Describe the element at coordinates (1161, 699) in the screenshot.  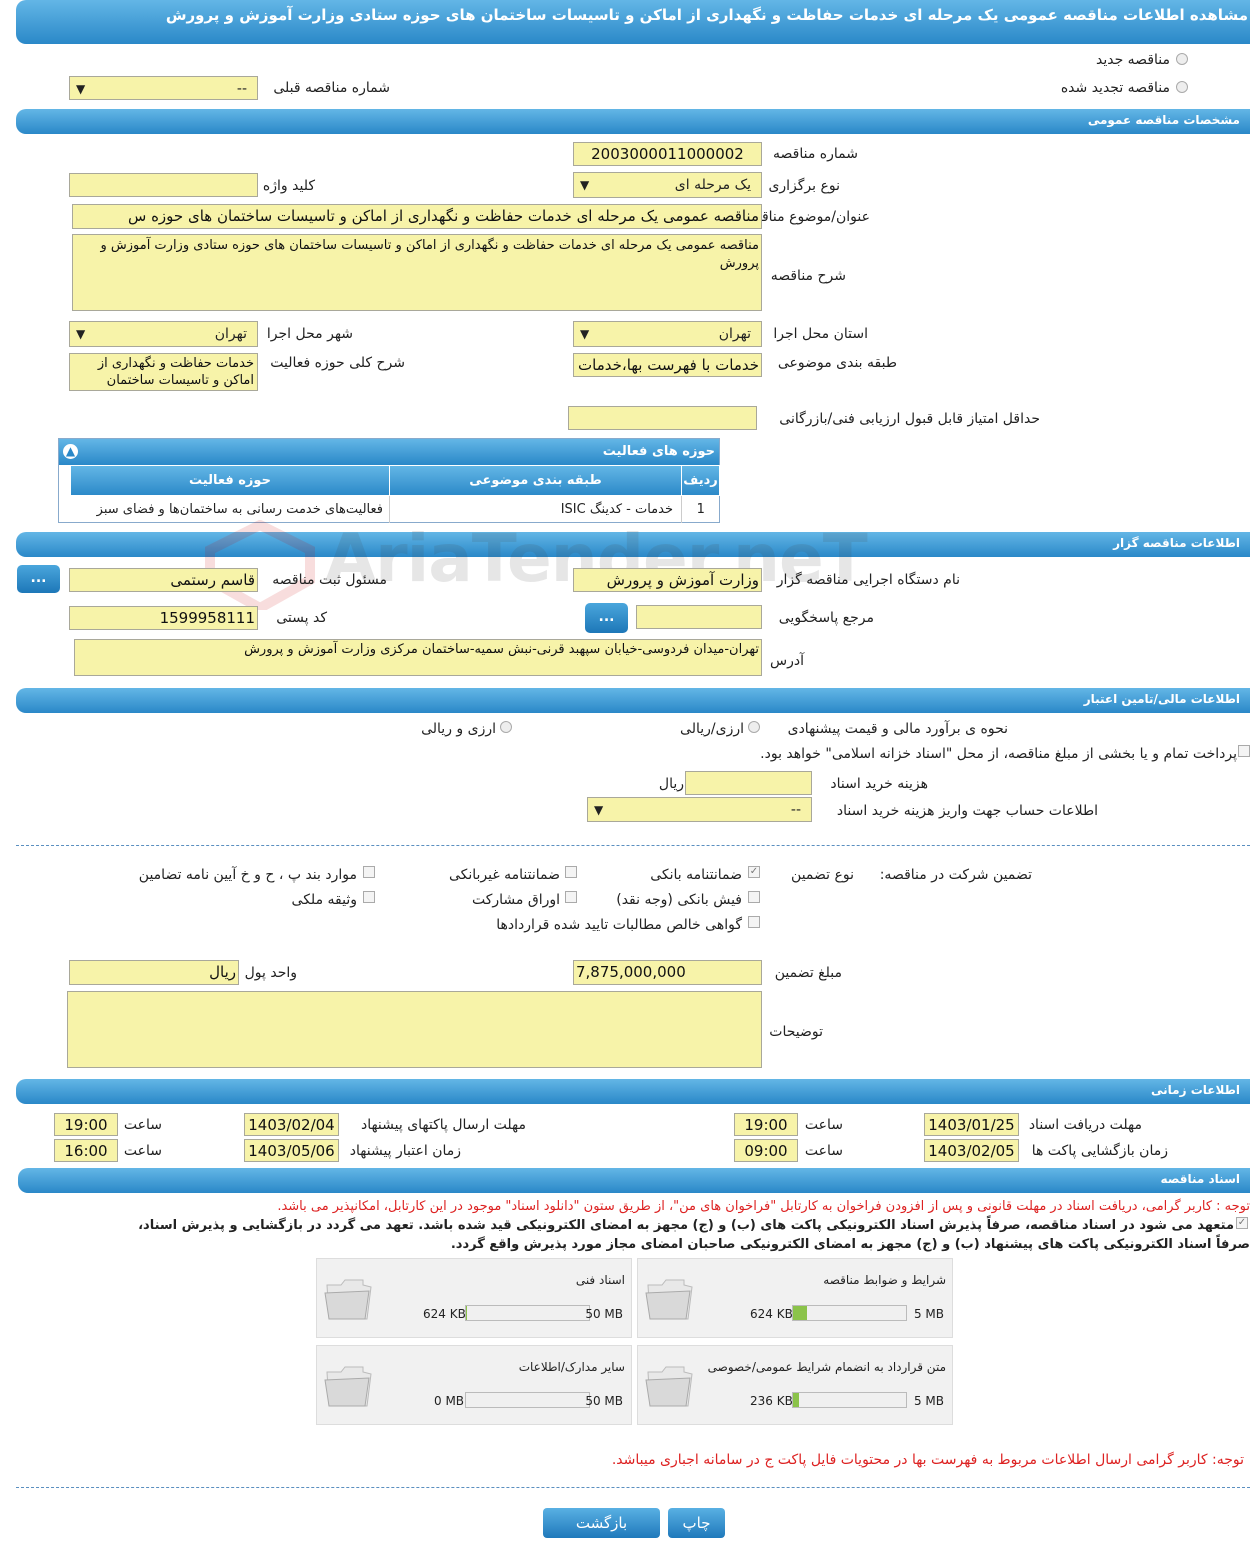
I see `finance-section-title: اطلاعات مالی/تامین اعتبار` at that location.